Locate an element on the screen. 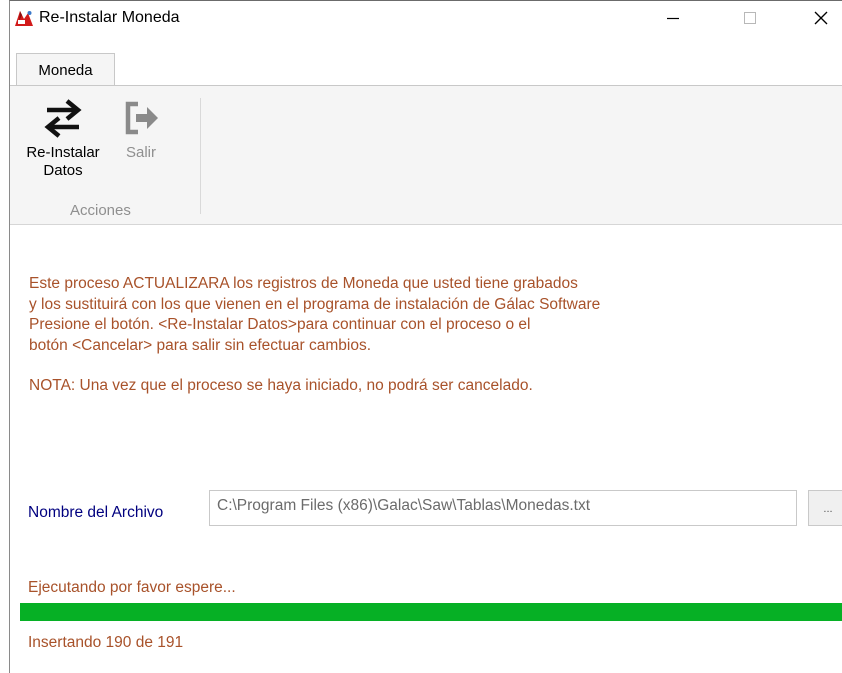  progress-bar is located at coordinates (431, 612).